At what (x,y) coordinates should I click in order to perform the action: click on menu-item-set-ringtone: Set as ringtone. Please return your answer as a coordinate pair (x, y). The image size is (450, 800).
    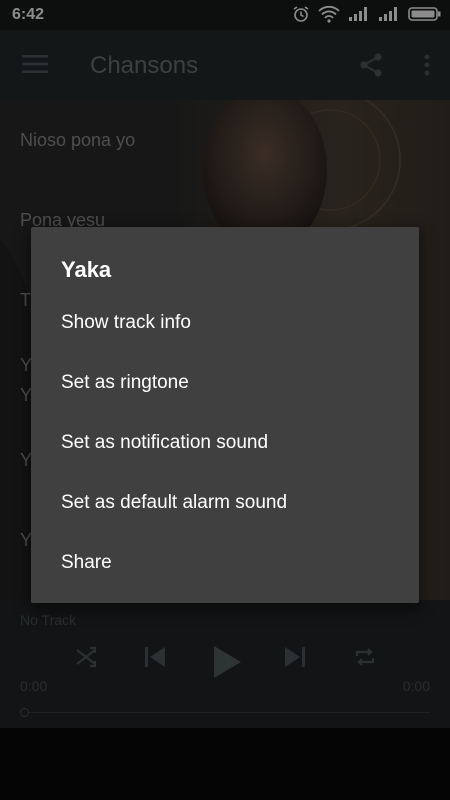
    Looking at the image, I should click on (225, 384).